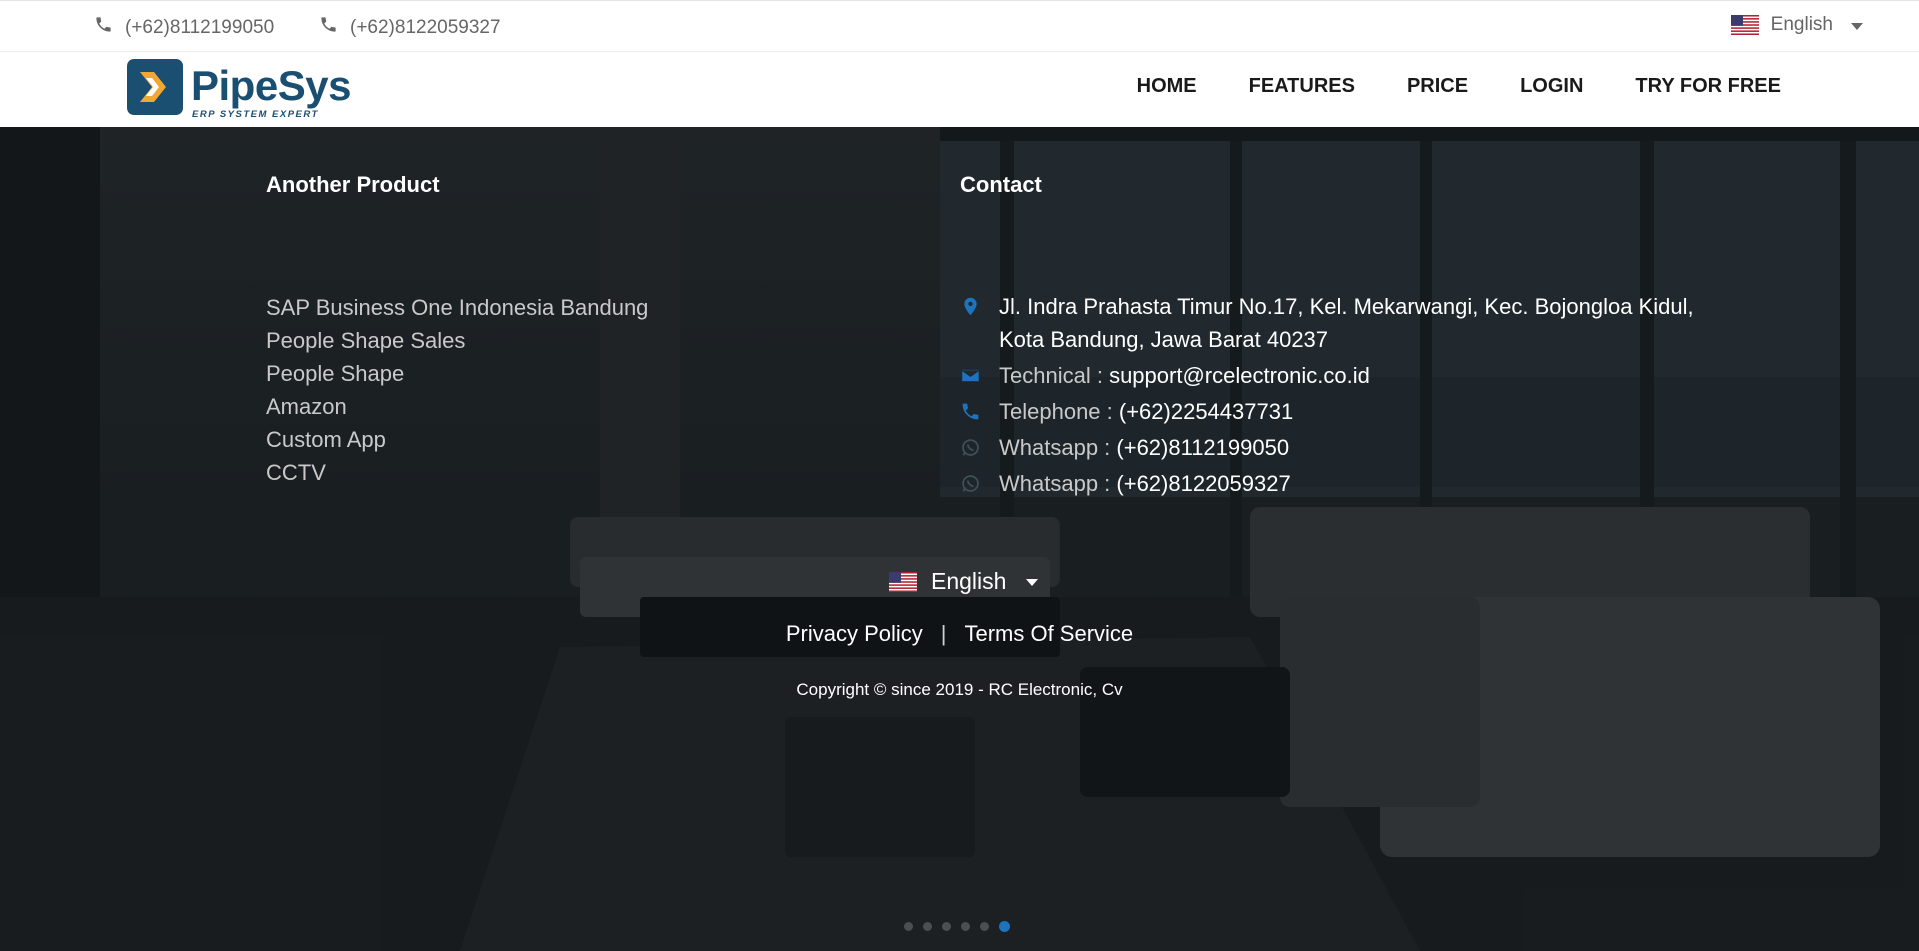  What do you see at coordinates (1340, 411) in the screenshot?
I see `contact-telephone: Telephone : (+62)2254437731` at bounding box center [1340, 411].